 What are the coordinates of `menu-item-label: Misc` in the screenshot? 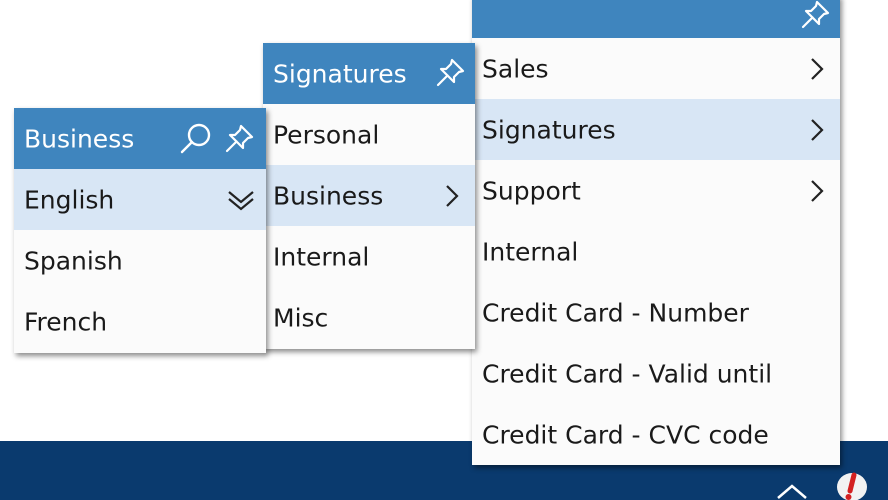 It's located at (301, 317).